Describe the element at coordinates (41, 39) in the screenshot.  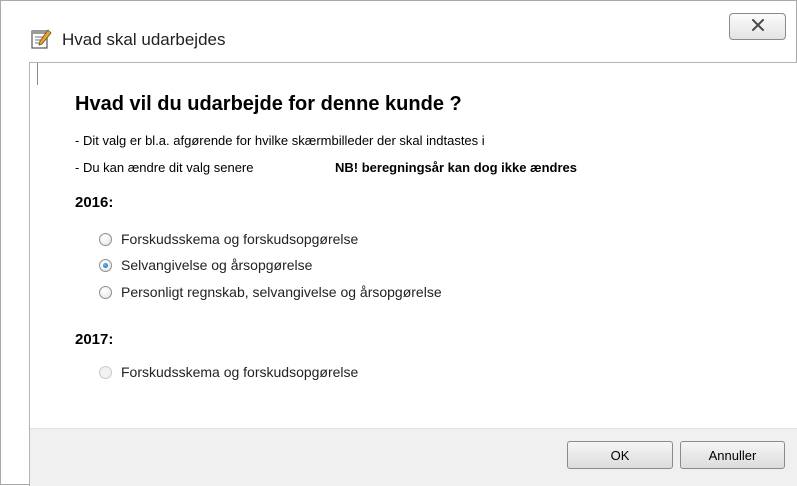
I see `notepad-edit-icon` at that location.